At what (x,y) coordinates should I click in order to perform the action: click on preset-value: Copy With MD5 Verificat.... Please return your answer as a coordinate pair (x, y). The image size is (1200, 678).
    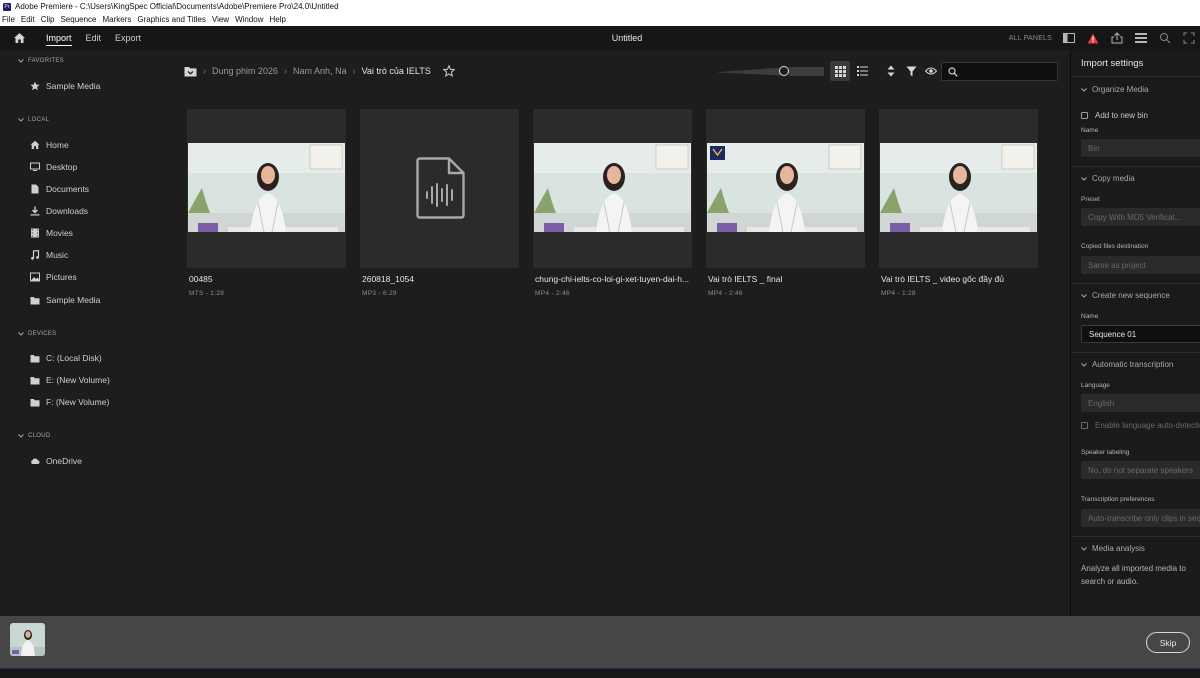
    Looking at the image, I should click on (1135, 217).